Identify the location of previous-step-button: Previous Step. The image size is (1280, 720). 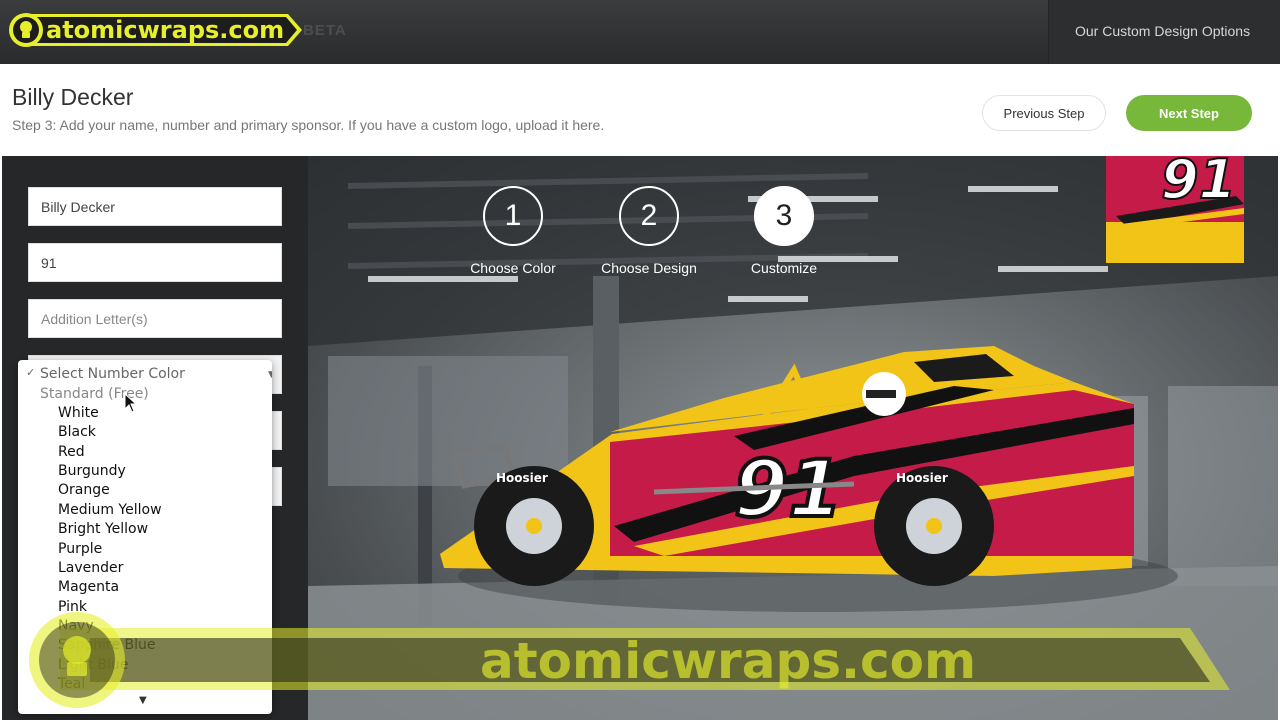
(1044, 113).